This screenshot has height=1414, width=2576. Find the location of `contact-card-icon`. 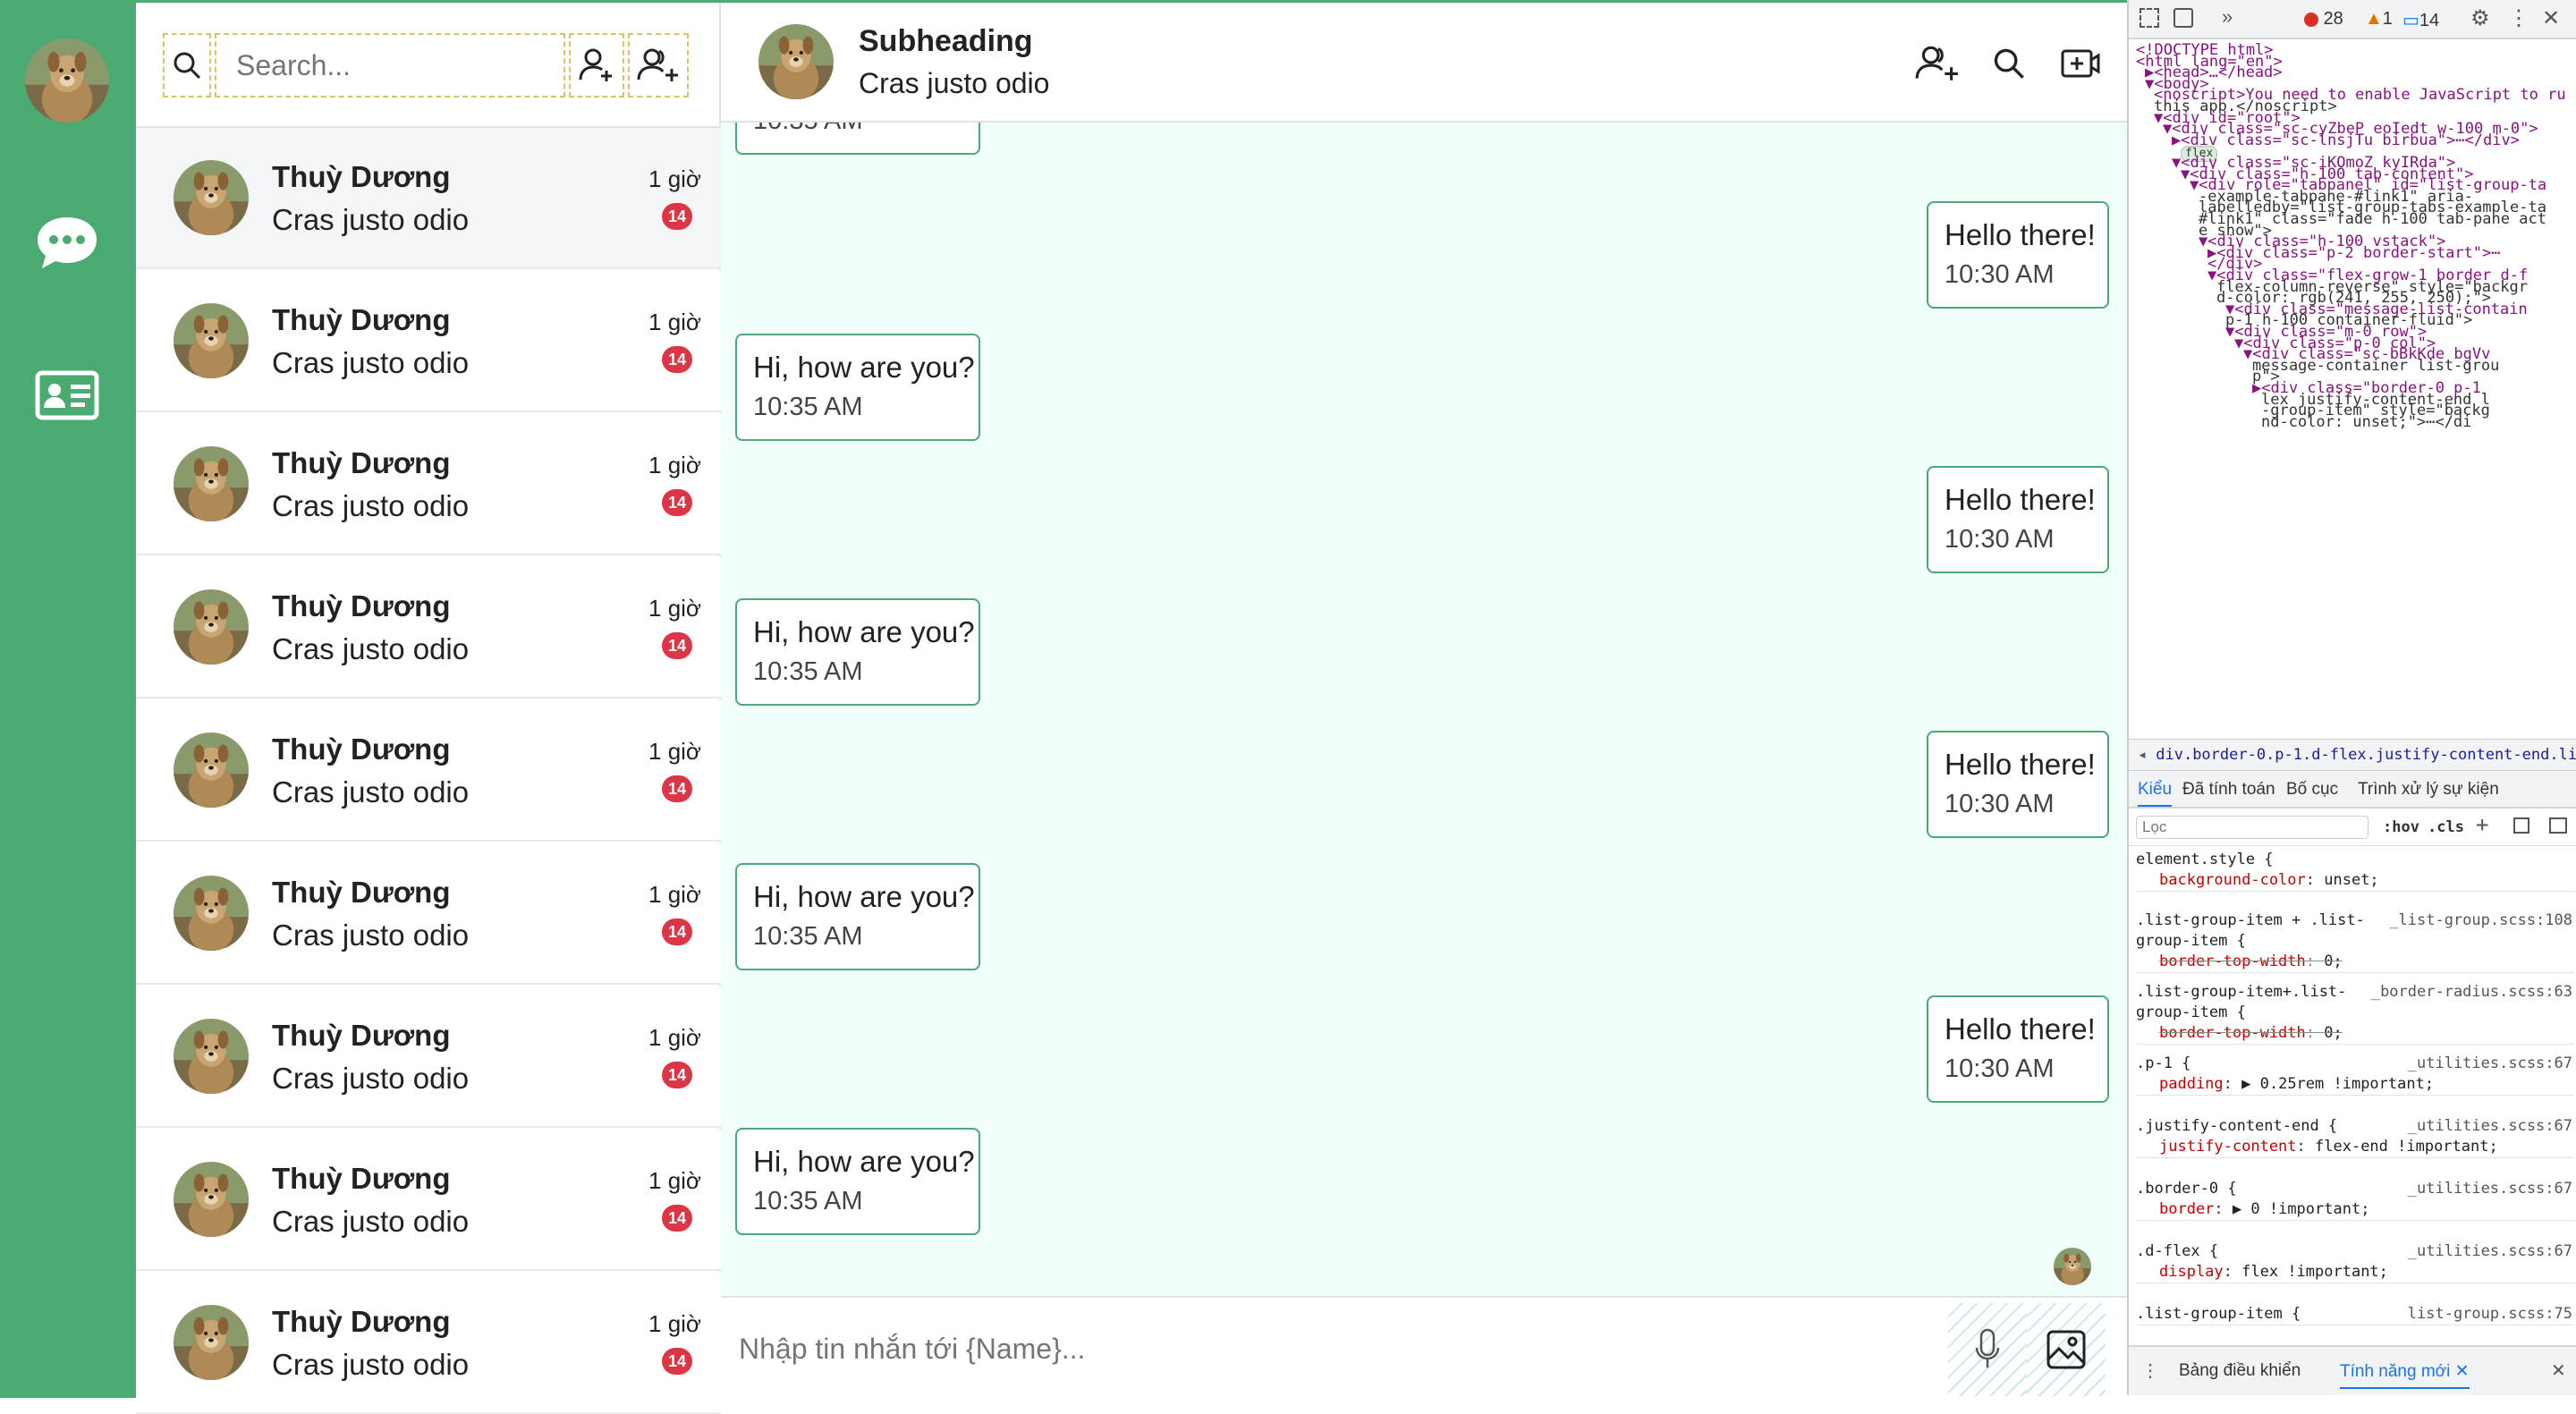

contact-card-icon is located at coordinates (67, 395).